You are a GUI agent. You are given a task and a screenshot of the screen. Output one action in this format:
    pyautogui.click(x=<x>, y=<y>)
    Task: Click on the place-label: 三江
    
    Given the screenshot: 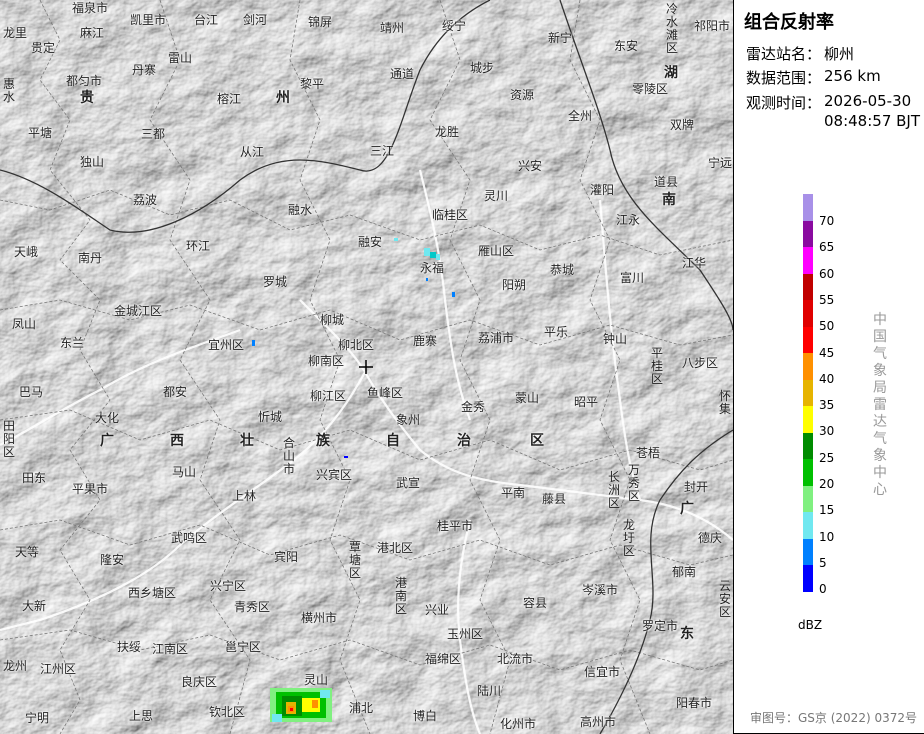 What is the action you would take?
    pyautogui.click(x=382, y=151)
    